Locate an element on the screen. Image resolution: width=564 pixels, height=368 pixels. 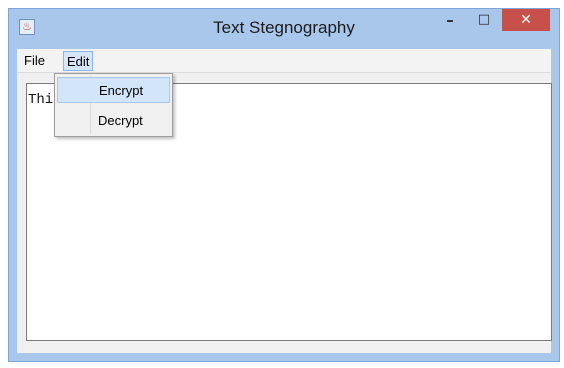
menu-edit: Edit is located at coordinates (78, 61).